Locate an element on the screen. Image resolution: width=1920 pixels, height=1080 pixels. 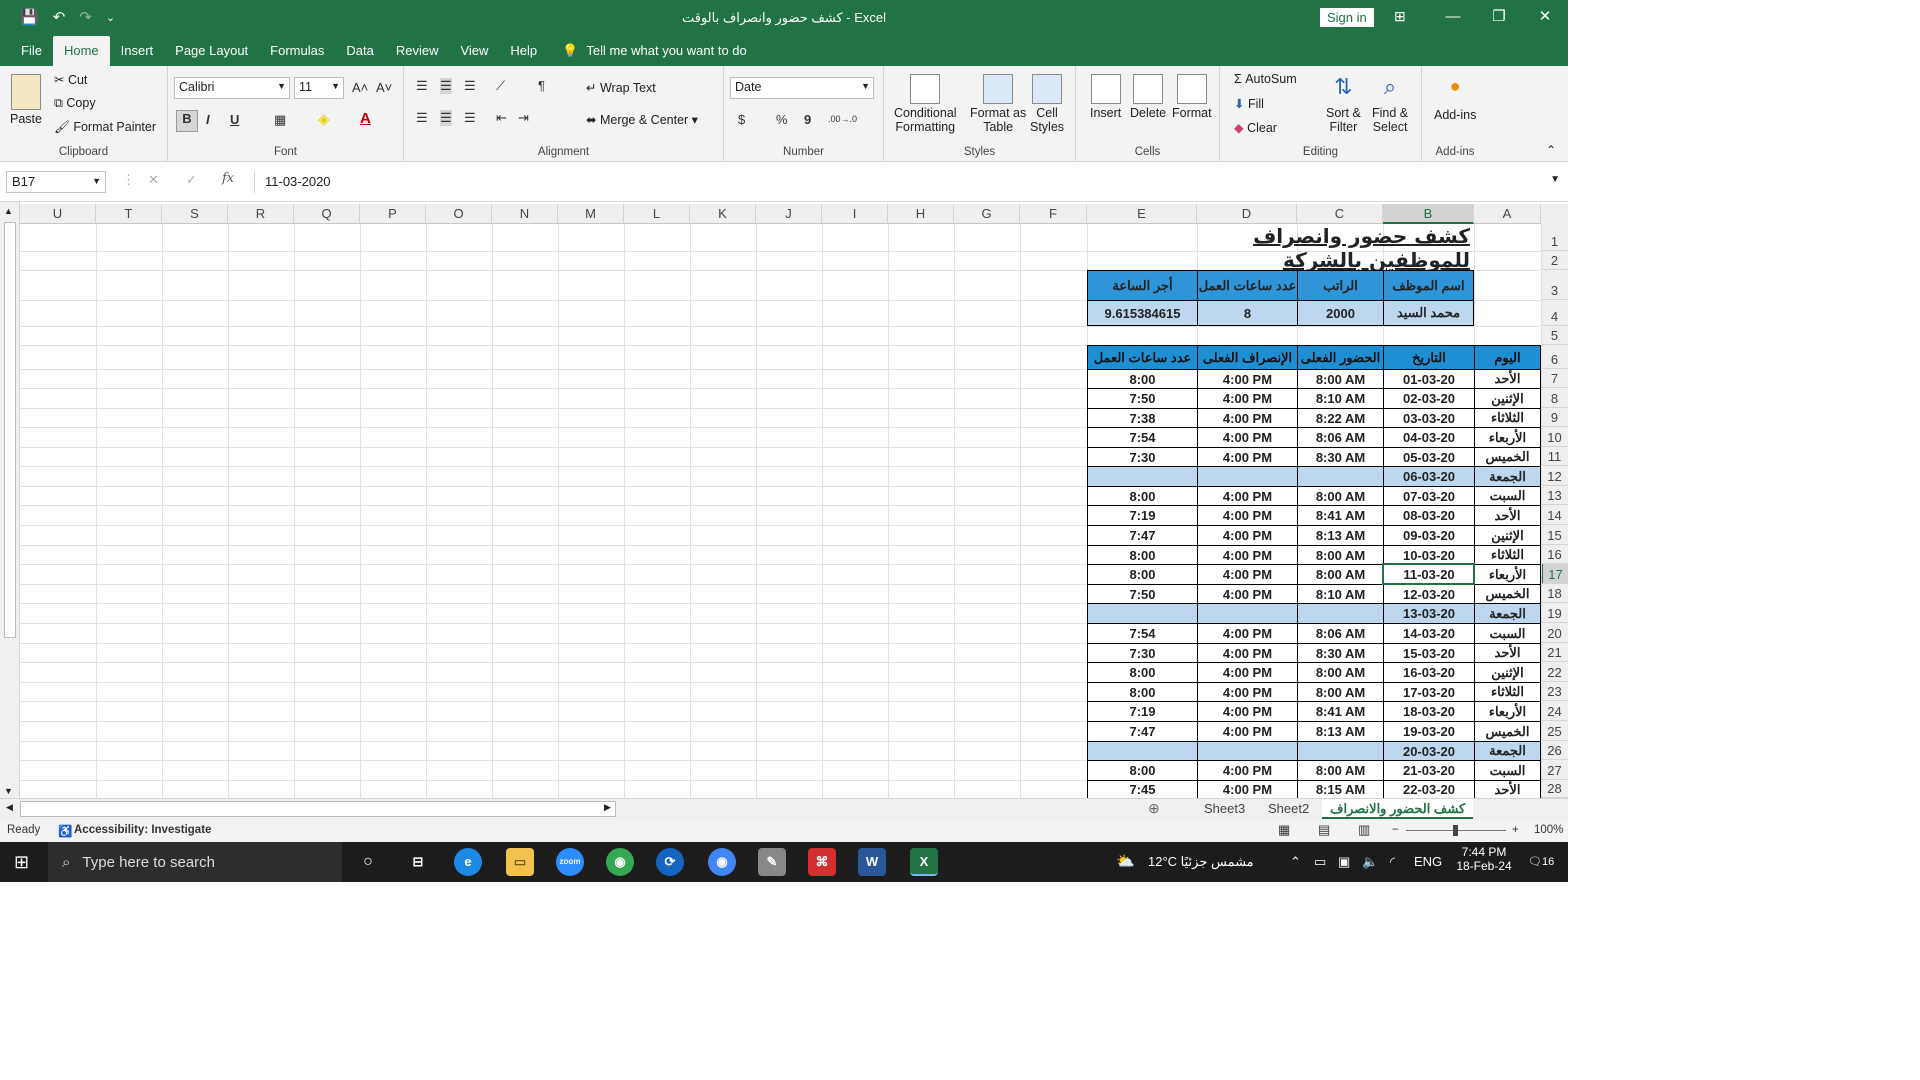
table-cell: 12-03-20 is located at coordinates (1428, 593).